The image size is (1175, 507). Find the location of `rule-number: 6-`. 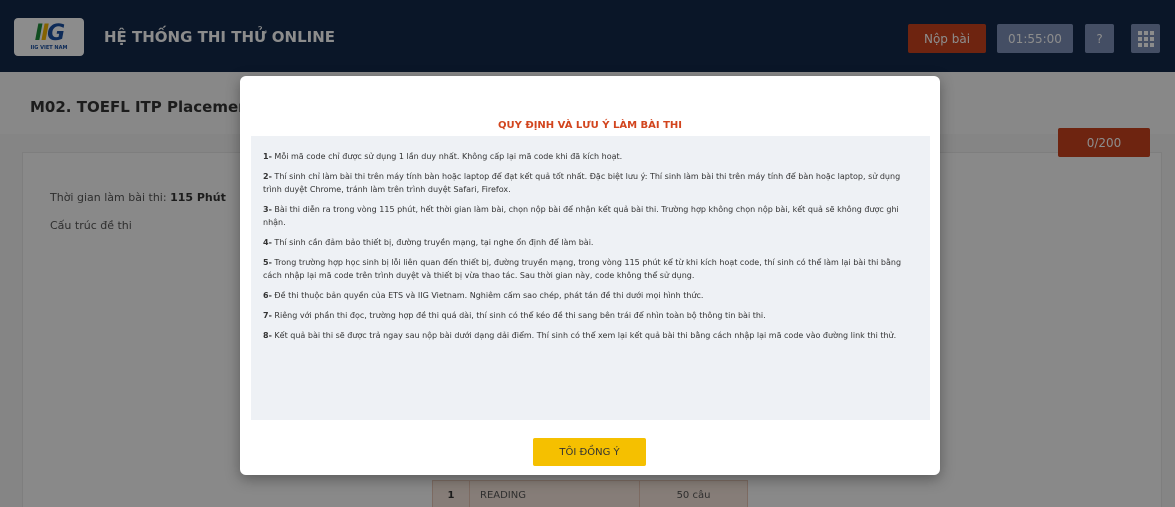

rule-number: 6- is located at coordinates (267, 295).